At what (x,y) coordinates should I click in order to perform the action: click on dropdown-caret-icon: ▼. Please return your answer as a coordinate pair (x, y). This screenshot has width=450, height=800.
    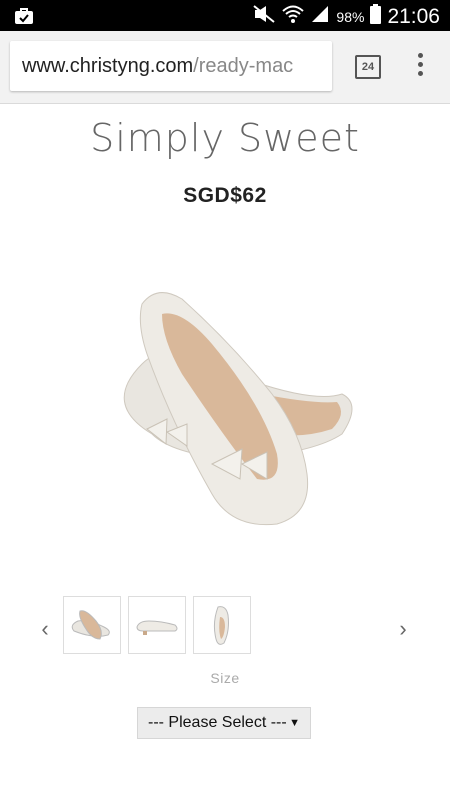
    Looking at the image, I should click on (294, 723).